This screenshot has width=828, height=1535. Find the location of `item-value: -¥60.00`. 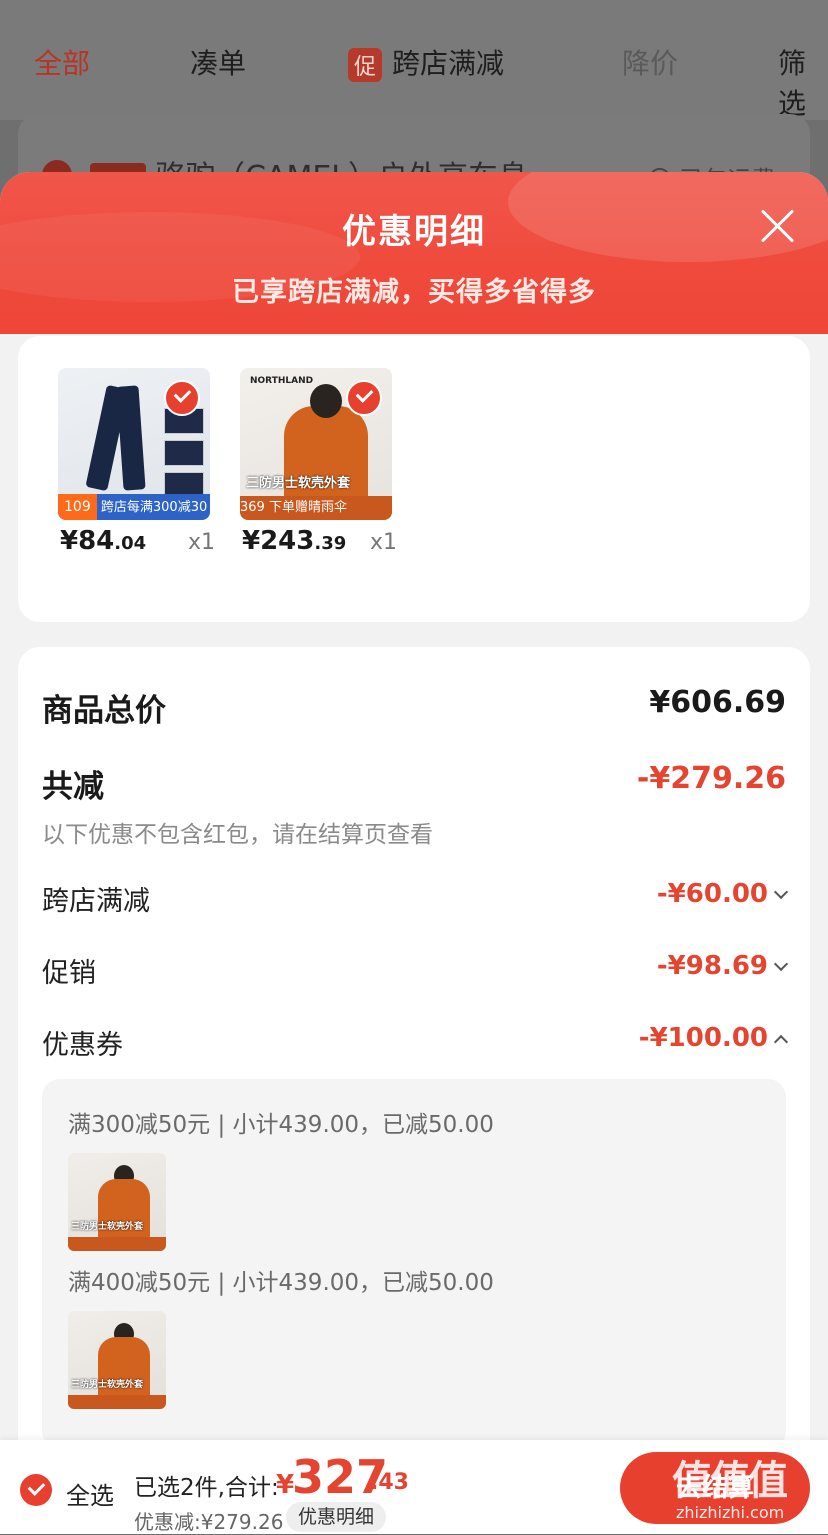

item-value: -¥60.00 is located at coordinates (712, 894).